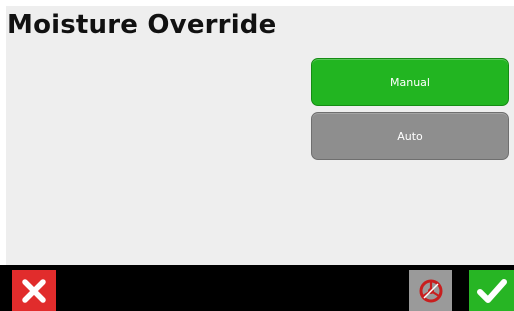 The width and height of the screenshot is (514, 311). I want to click on page-title: Moisture Override, so click(142, 25).